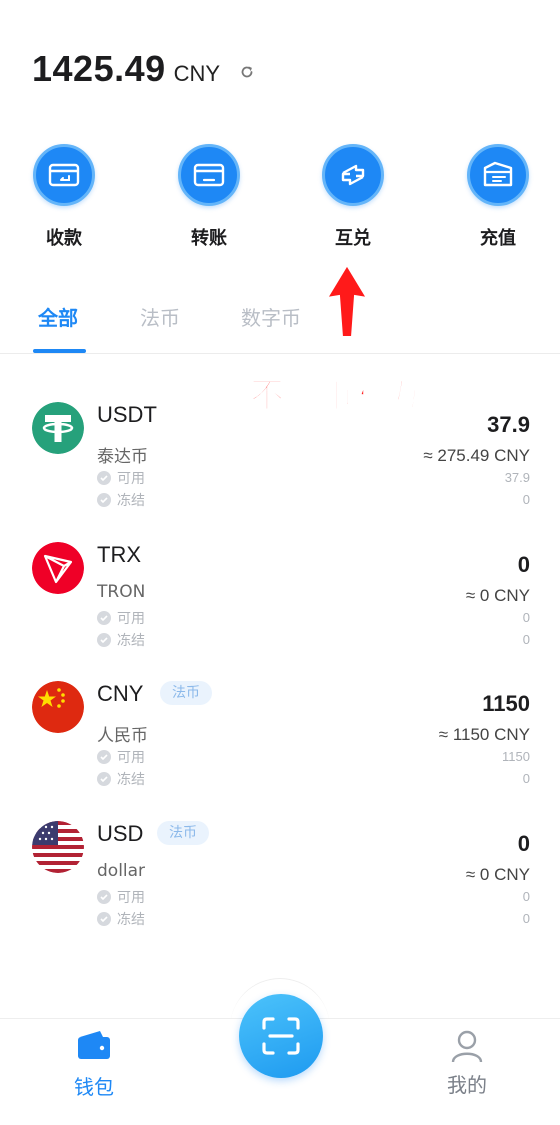 The image size is (560, 1125). I want to click on transfer-button: 转账, so click(209, 197).